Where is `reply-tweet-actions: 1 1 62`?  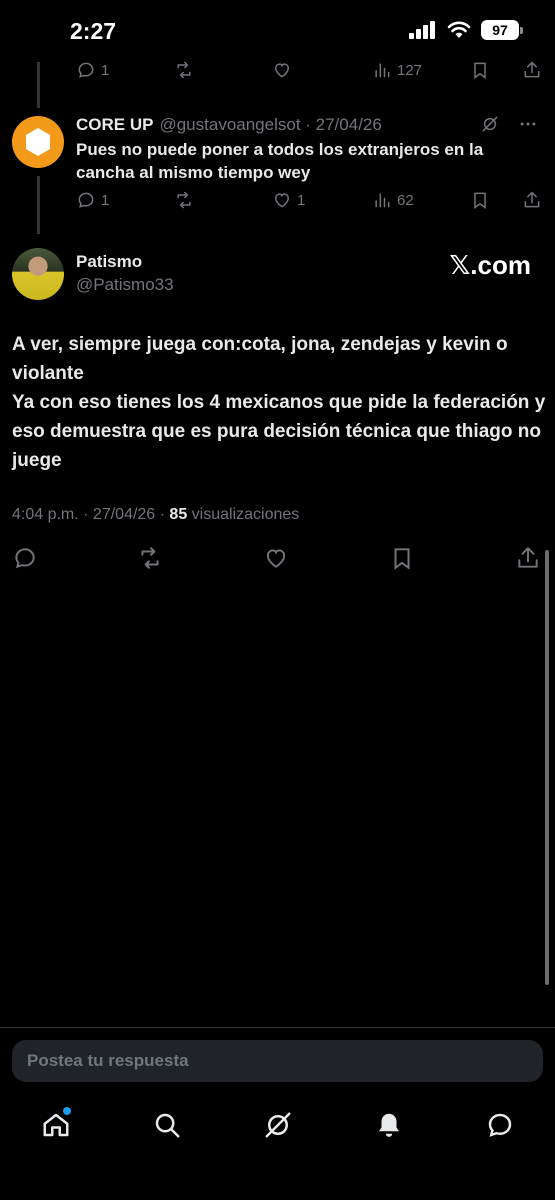 reply-tweet-actions: 1 1 62 is located at coordinates (311, 202).